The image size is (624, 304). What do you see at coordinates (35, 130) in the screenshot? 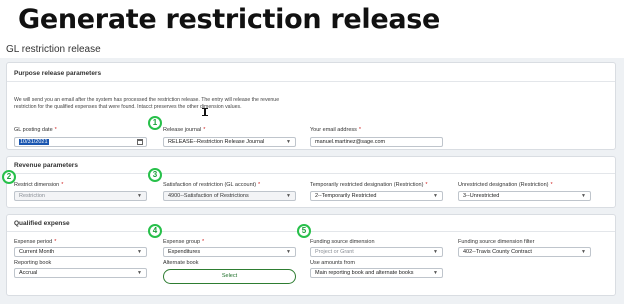
I see `posting-date-label: GL posting date *` at bounding box center [35, 130].